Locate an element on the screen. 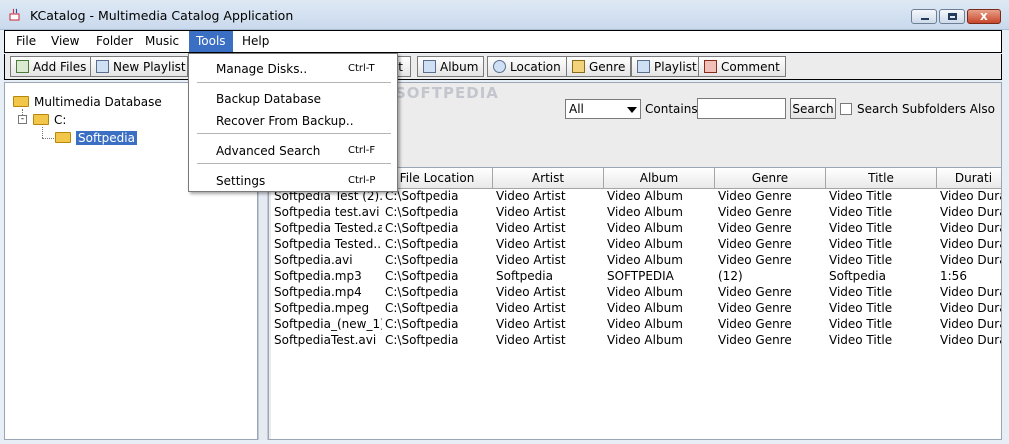  menu-item-shortcut: Ctrl-P is located at coordinates (362, 180).